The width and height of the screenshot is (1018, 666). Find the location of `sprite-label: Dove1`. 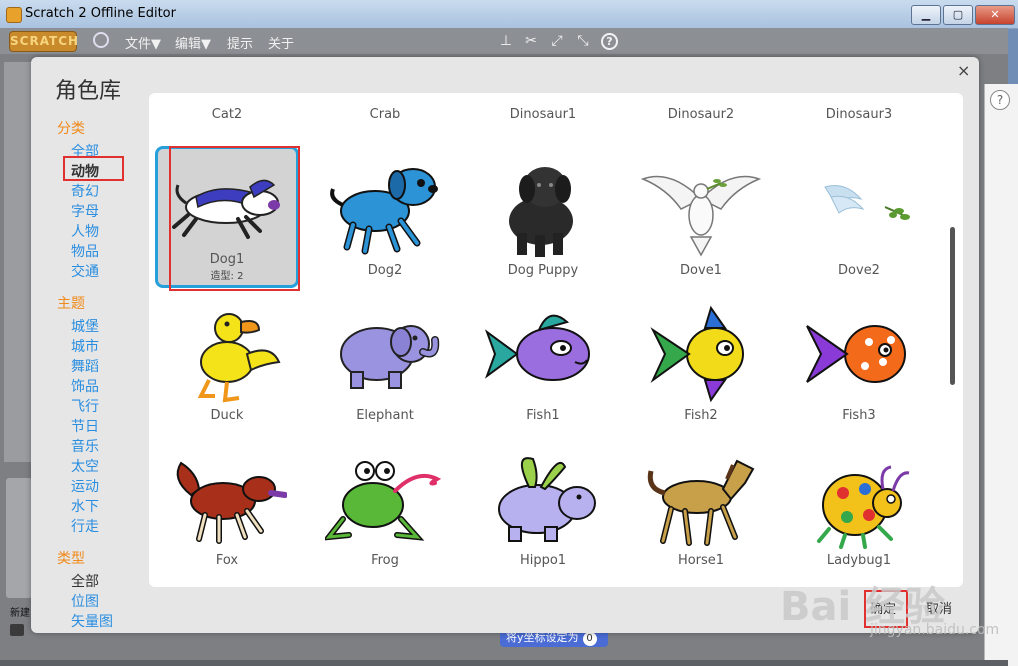

sprite-label: Dove1 is located at coordinates (701, 270).